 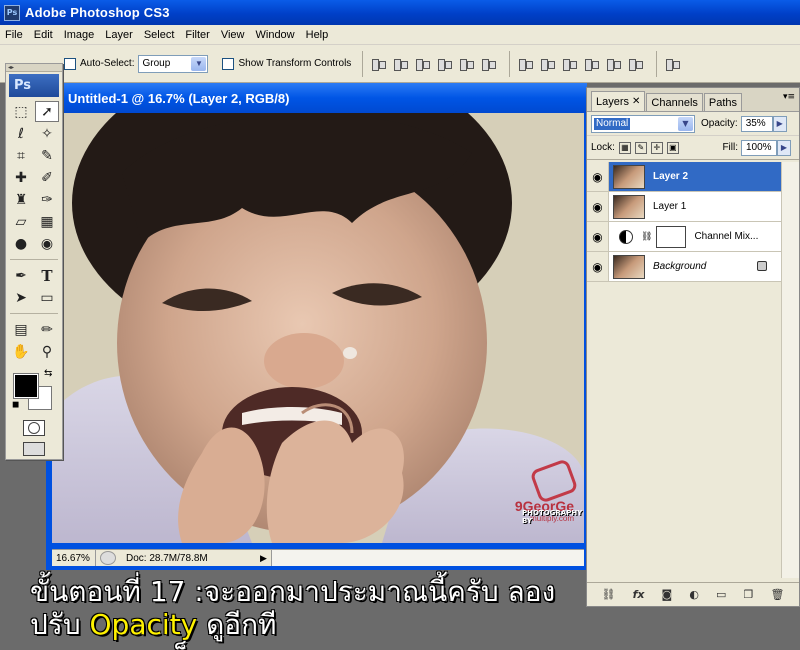 What do you see at coordinates (47, 133) in the screenshot?
I see `magic-wand-tool-icon: ✧` at bounding box center [47, 133].